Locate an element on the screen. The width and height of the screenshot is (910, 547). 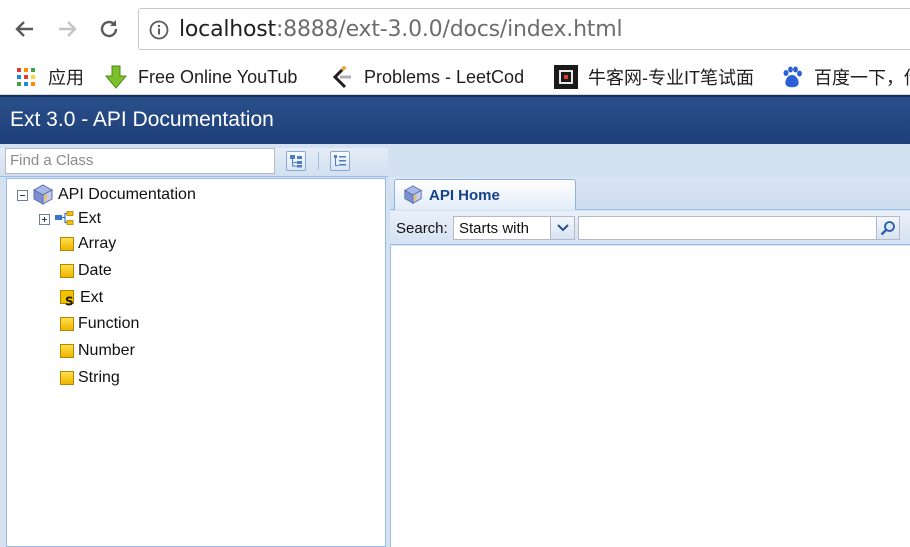
reload-icon is located at coordinates (109, 29).